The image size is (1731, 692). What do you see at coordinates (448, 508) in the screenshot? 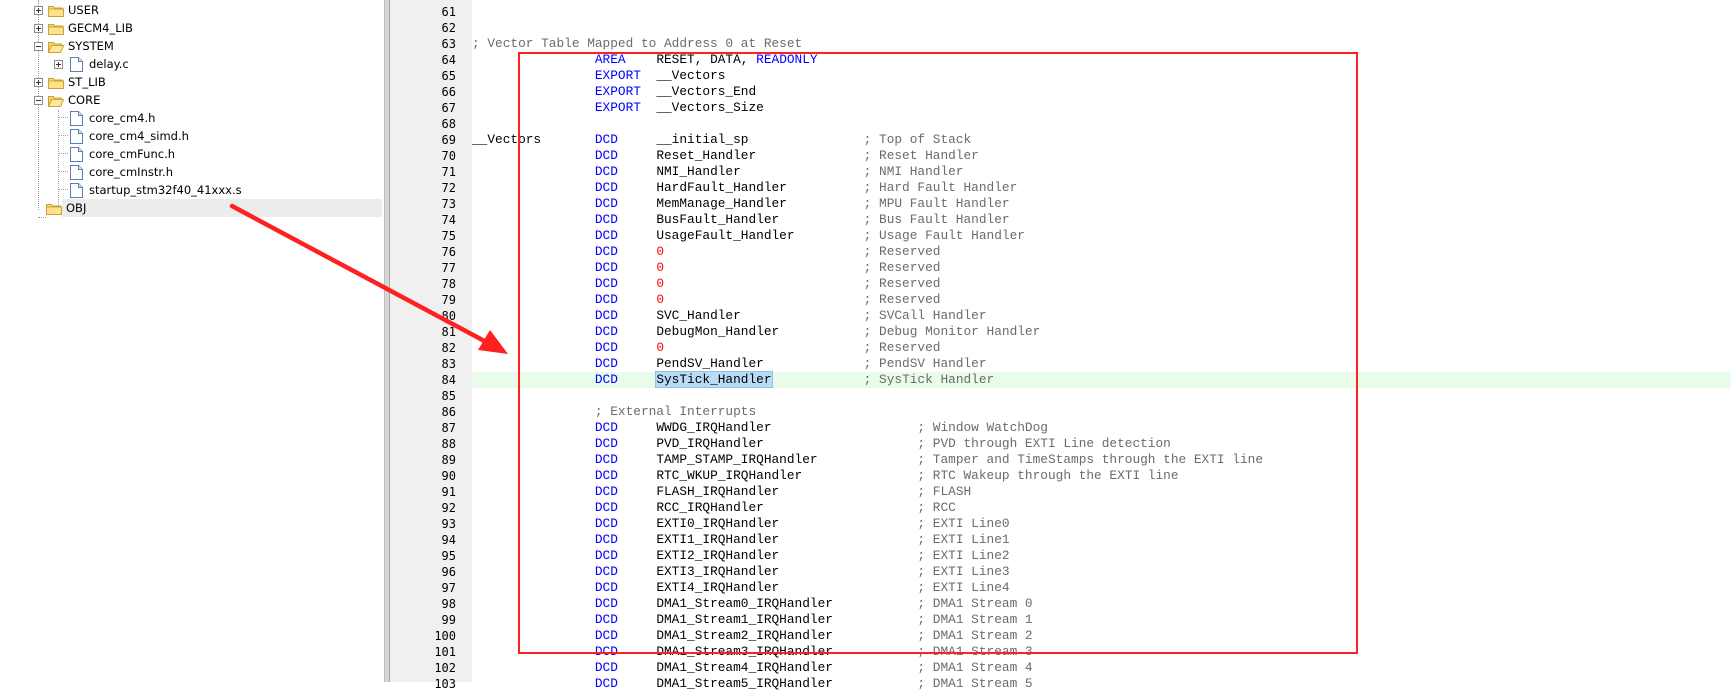
I see `line-number: 92` at bounding box center [448, 508].